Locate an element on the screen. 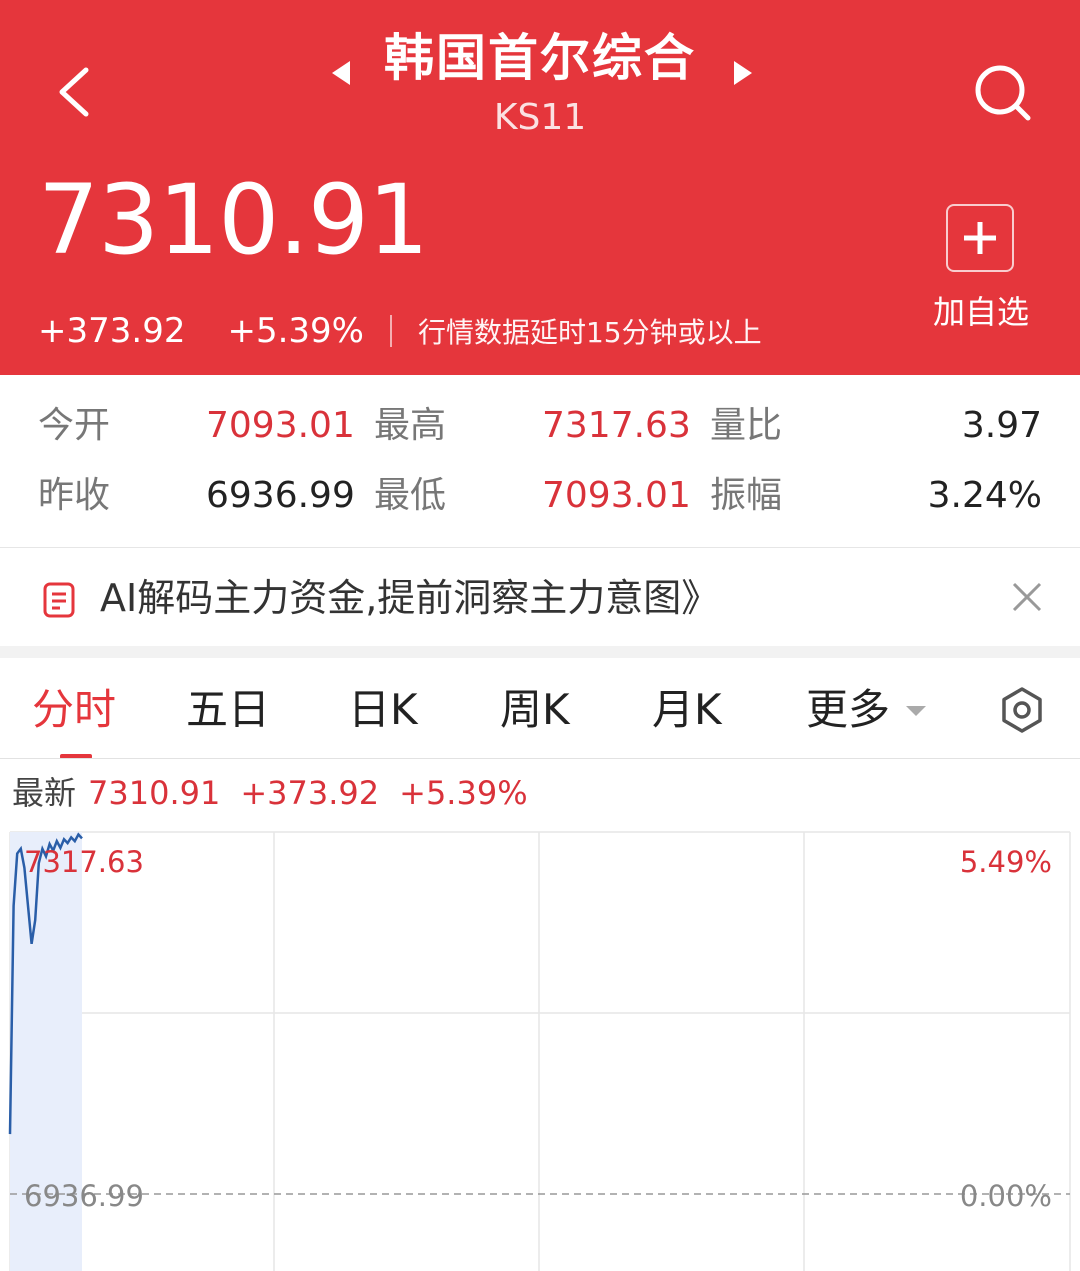  volume-ratio-label: 量比 is located at coordinates (746, 425).